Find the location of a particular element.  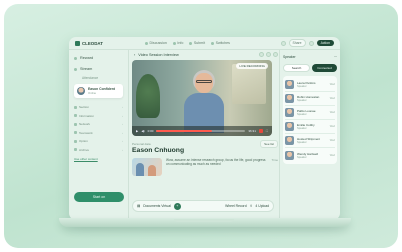

video-background-plant is located at coordinates (148, 96).